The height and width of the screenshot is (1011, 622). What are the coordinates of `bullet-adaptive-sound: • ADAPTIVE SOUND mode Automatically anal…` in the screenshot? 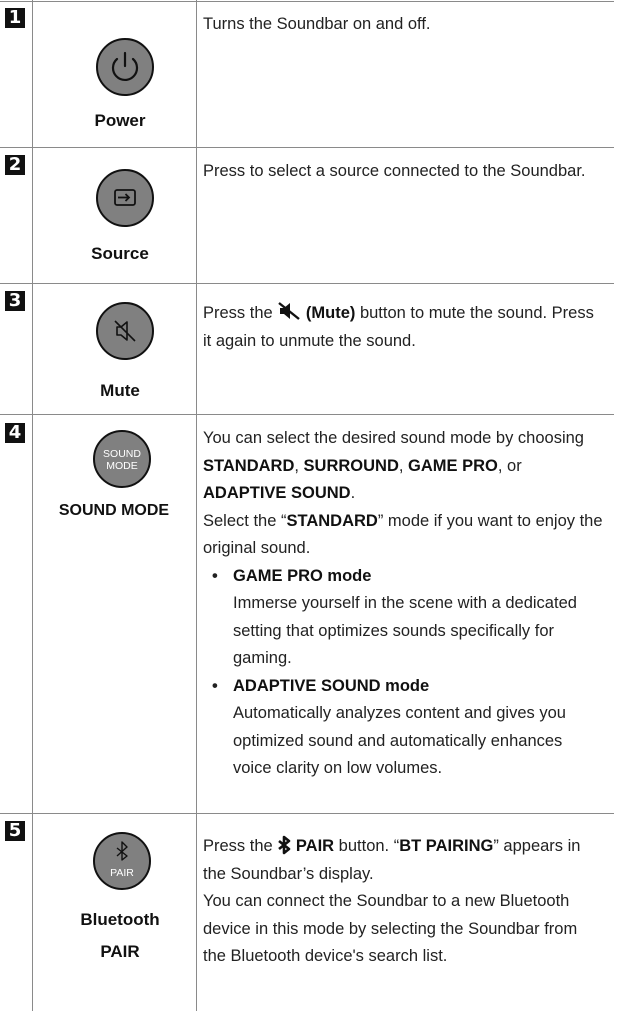 It's located at (403, 728).